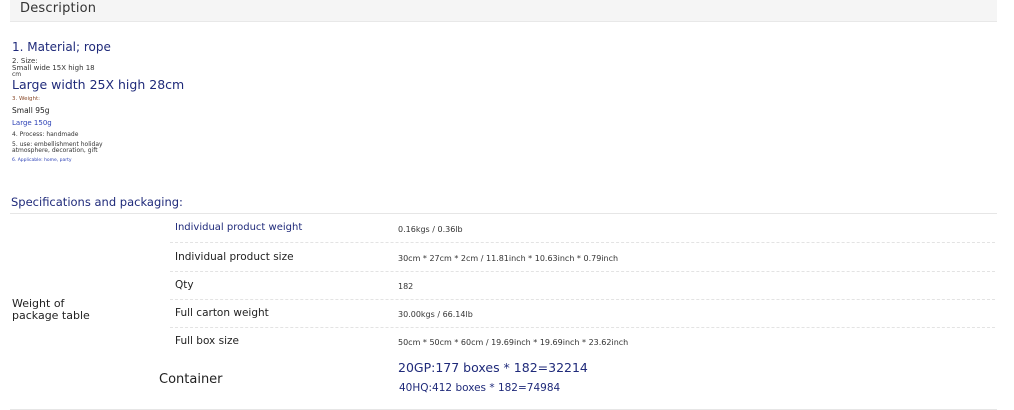 The image size is (1014, 410). What do you see at coordinates (493, 367) in the screenshot?
I see `container-value-20gp: 20GP:177 boxes * 182=32214` at bounding box center [493, 367].